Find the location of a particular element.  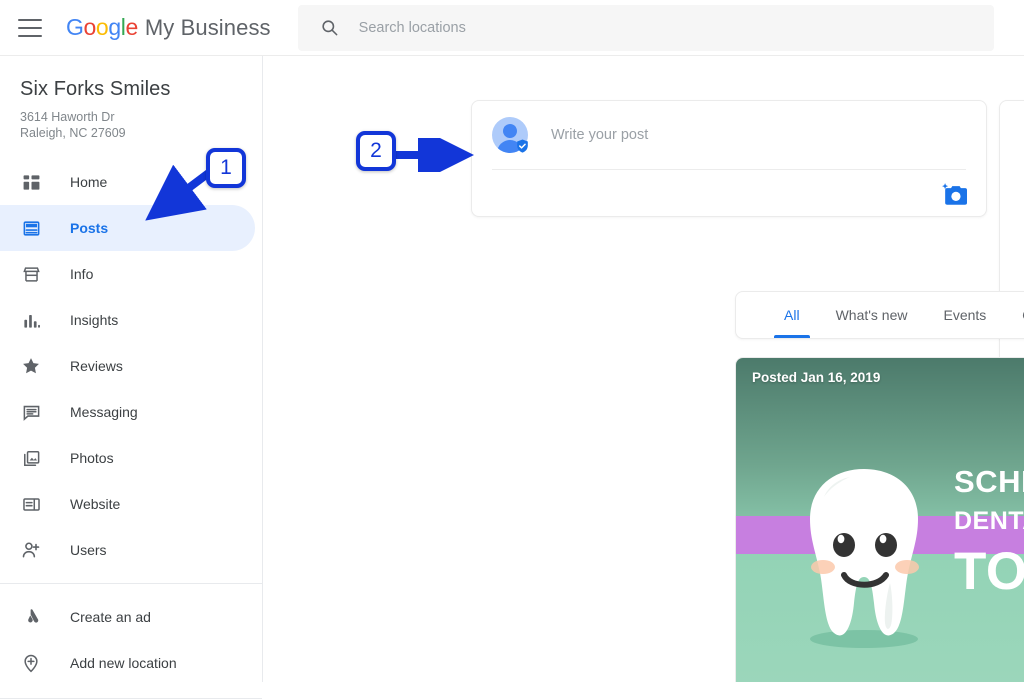

sidebar-item-label: Add new location is located at coordinates (123, 663).